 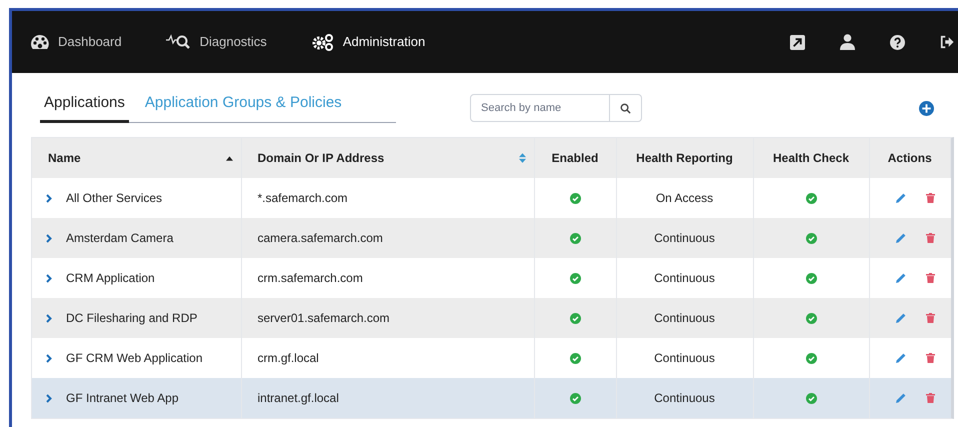 I want to click on pulse-magnifier-icon, so click(x=179, y=42).